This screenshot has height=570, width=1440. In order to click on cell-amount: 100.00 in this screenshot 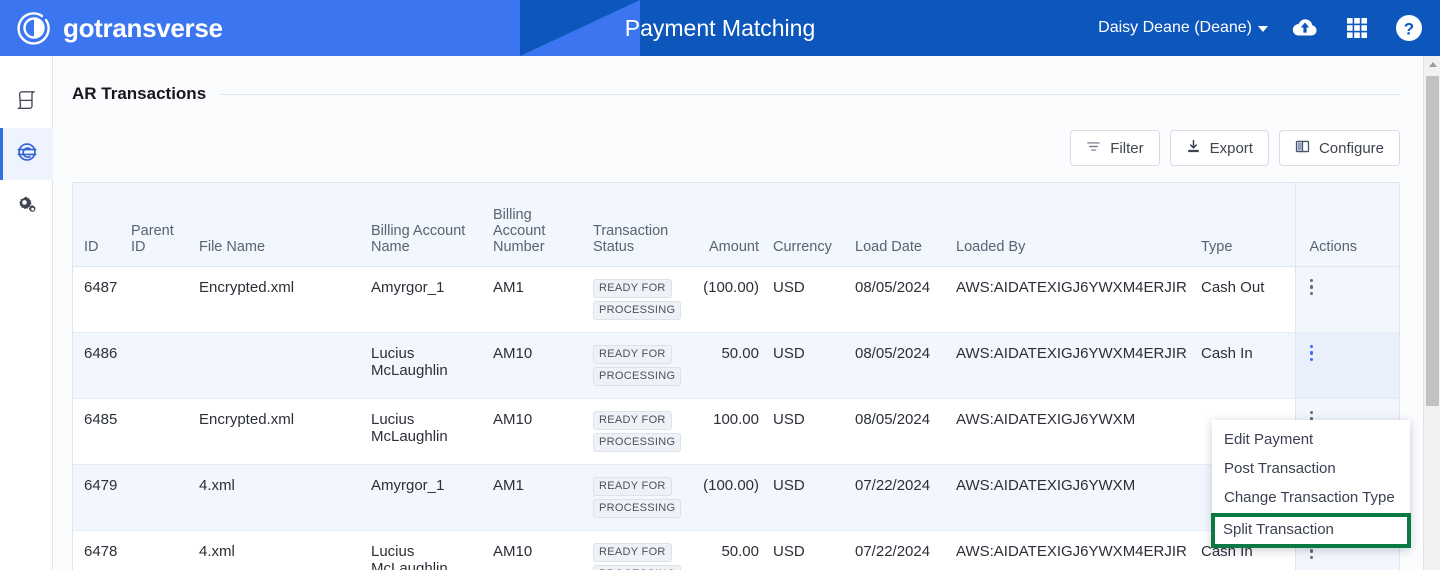, I will do `click(734, 431)`.